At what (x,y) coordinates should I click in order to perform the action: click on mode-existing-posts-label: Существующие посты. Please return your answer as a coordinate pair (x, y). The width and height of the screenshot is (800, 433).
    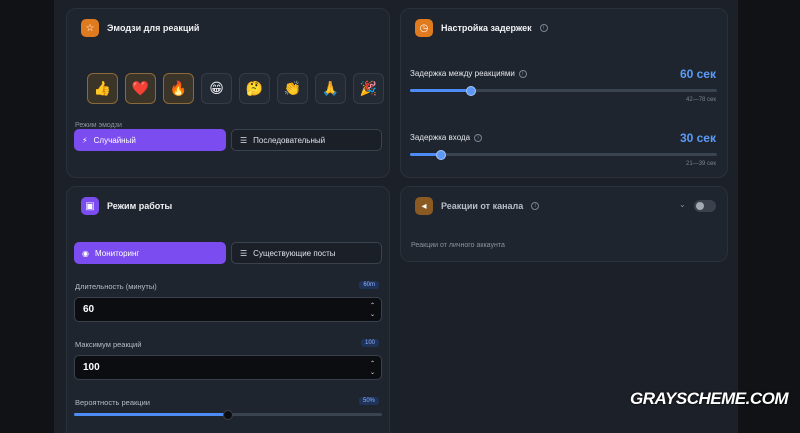
    Looking at the image, I should click on (294, 253).